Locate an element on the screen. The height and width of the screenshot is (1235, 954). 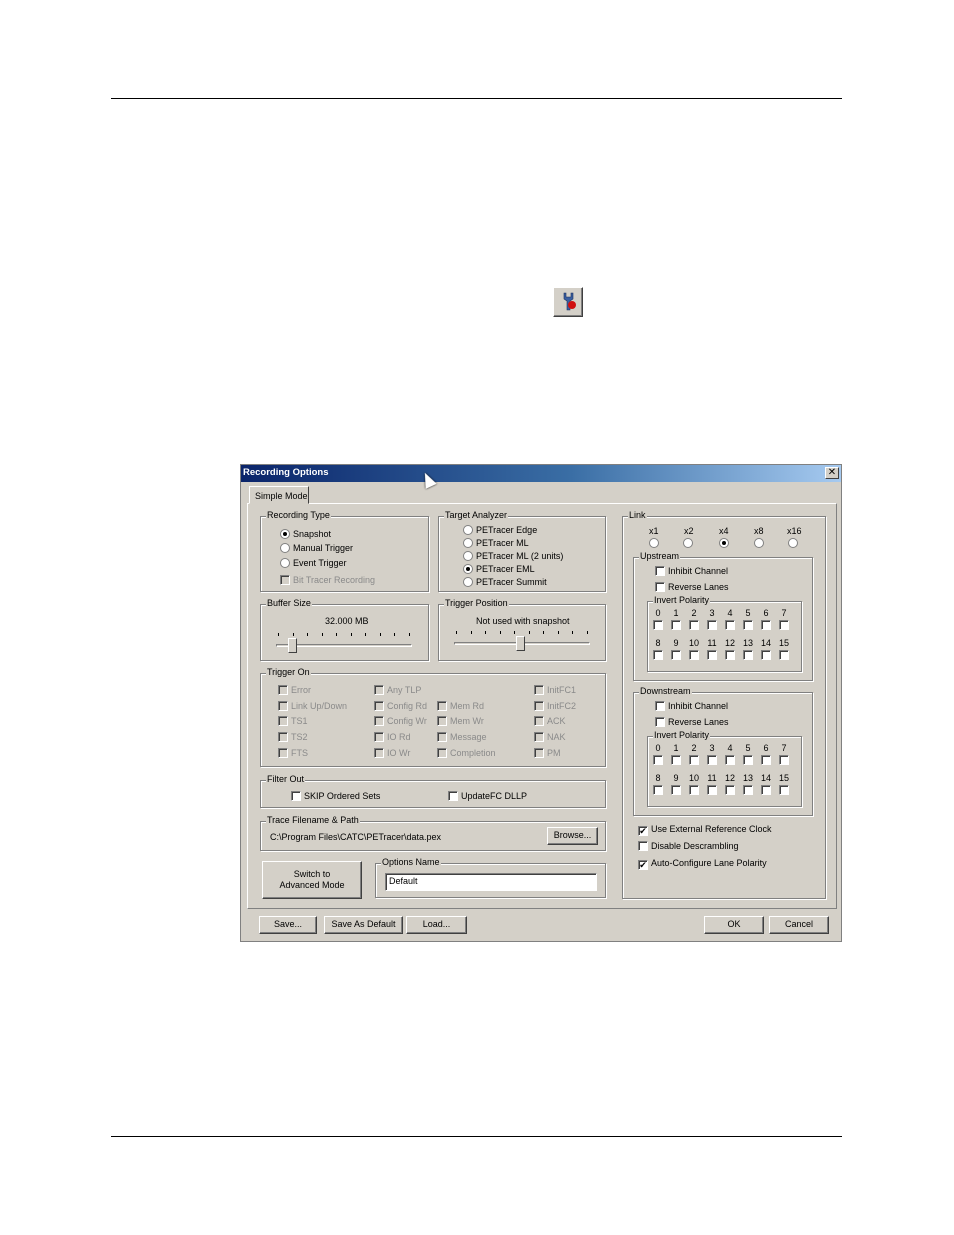
downstream-lane-6-checkbox is located at coordinates (766, 760).